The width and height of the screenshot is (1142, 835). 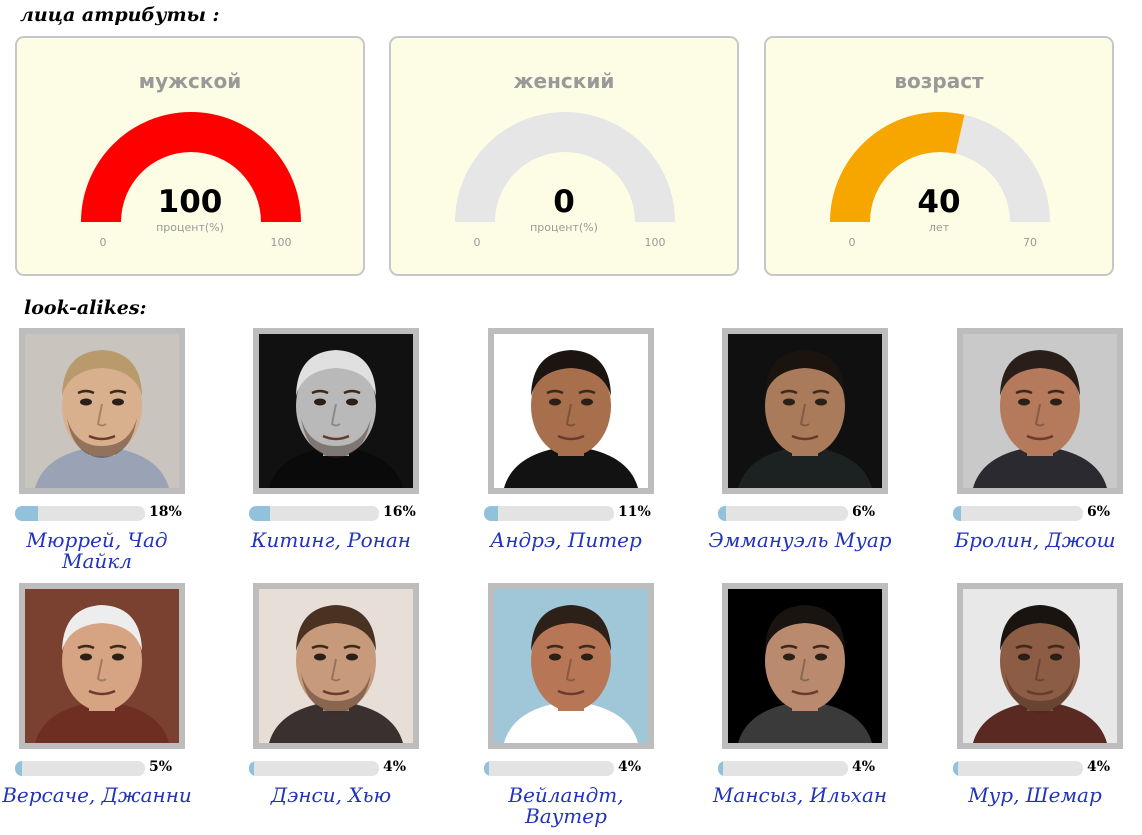 What do you see at coordinates (190, 202) in the screenshot?
I see `gauge-value: 100` at bounding box center [190, 202].